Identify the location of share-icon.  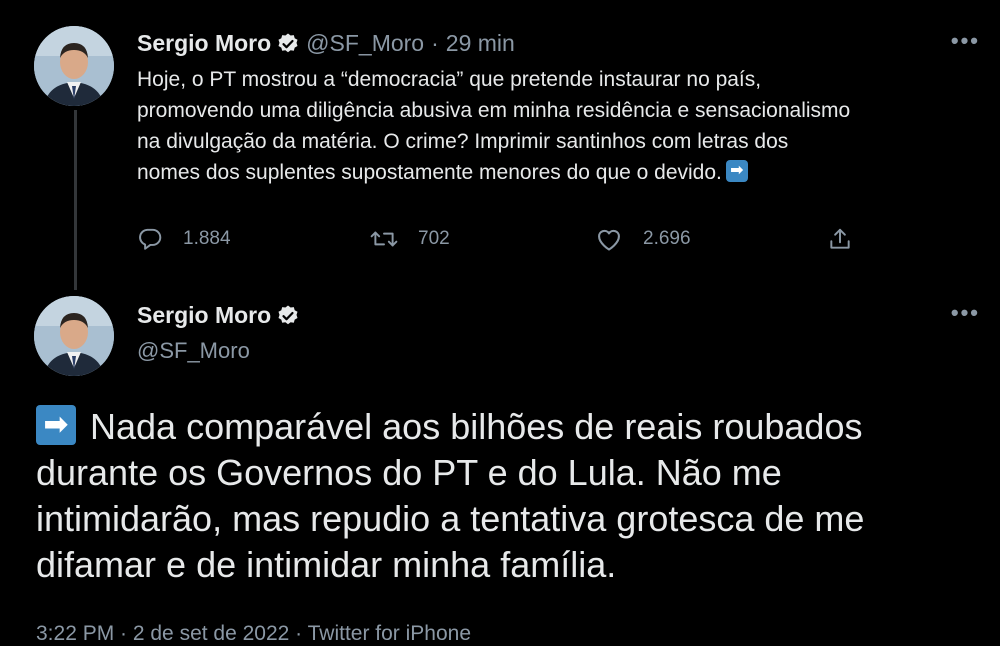
(840, 238).